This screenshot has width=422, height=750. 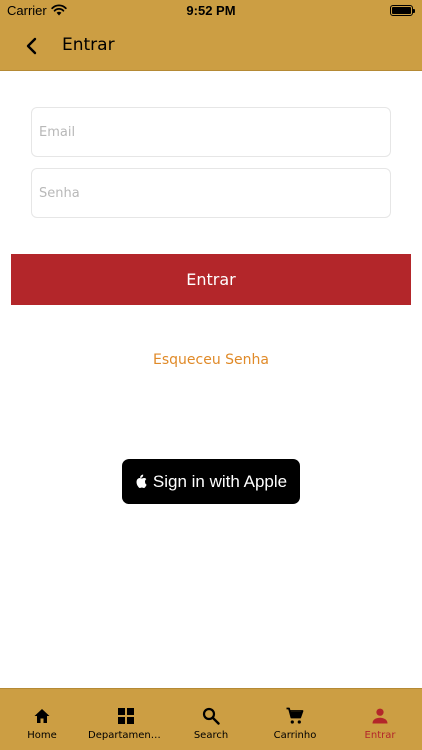 What do you see at coordinates (127, 735) in the screenshot?
I see `tab-departamentos-label: Departamentos` at bounding box center [127, 735].